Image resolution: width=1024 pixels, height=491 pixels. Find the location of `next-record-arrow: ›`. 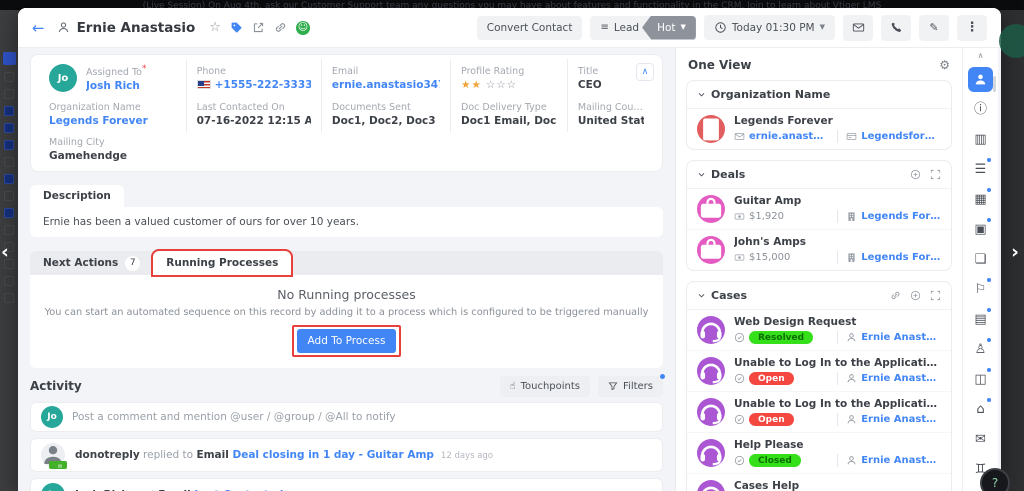

next-record-arrow: › is located at coordinates (1015, 252).